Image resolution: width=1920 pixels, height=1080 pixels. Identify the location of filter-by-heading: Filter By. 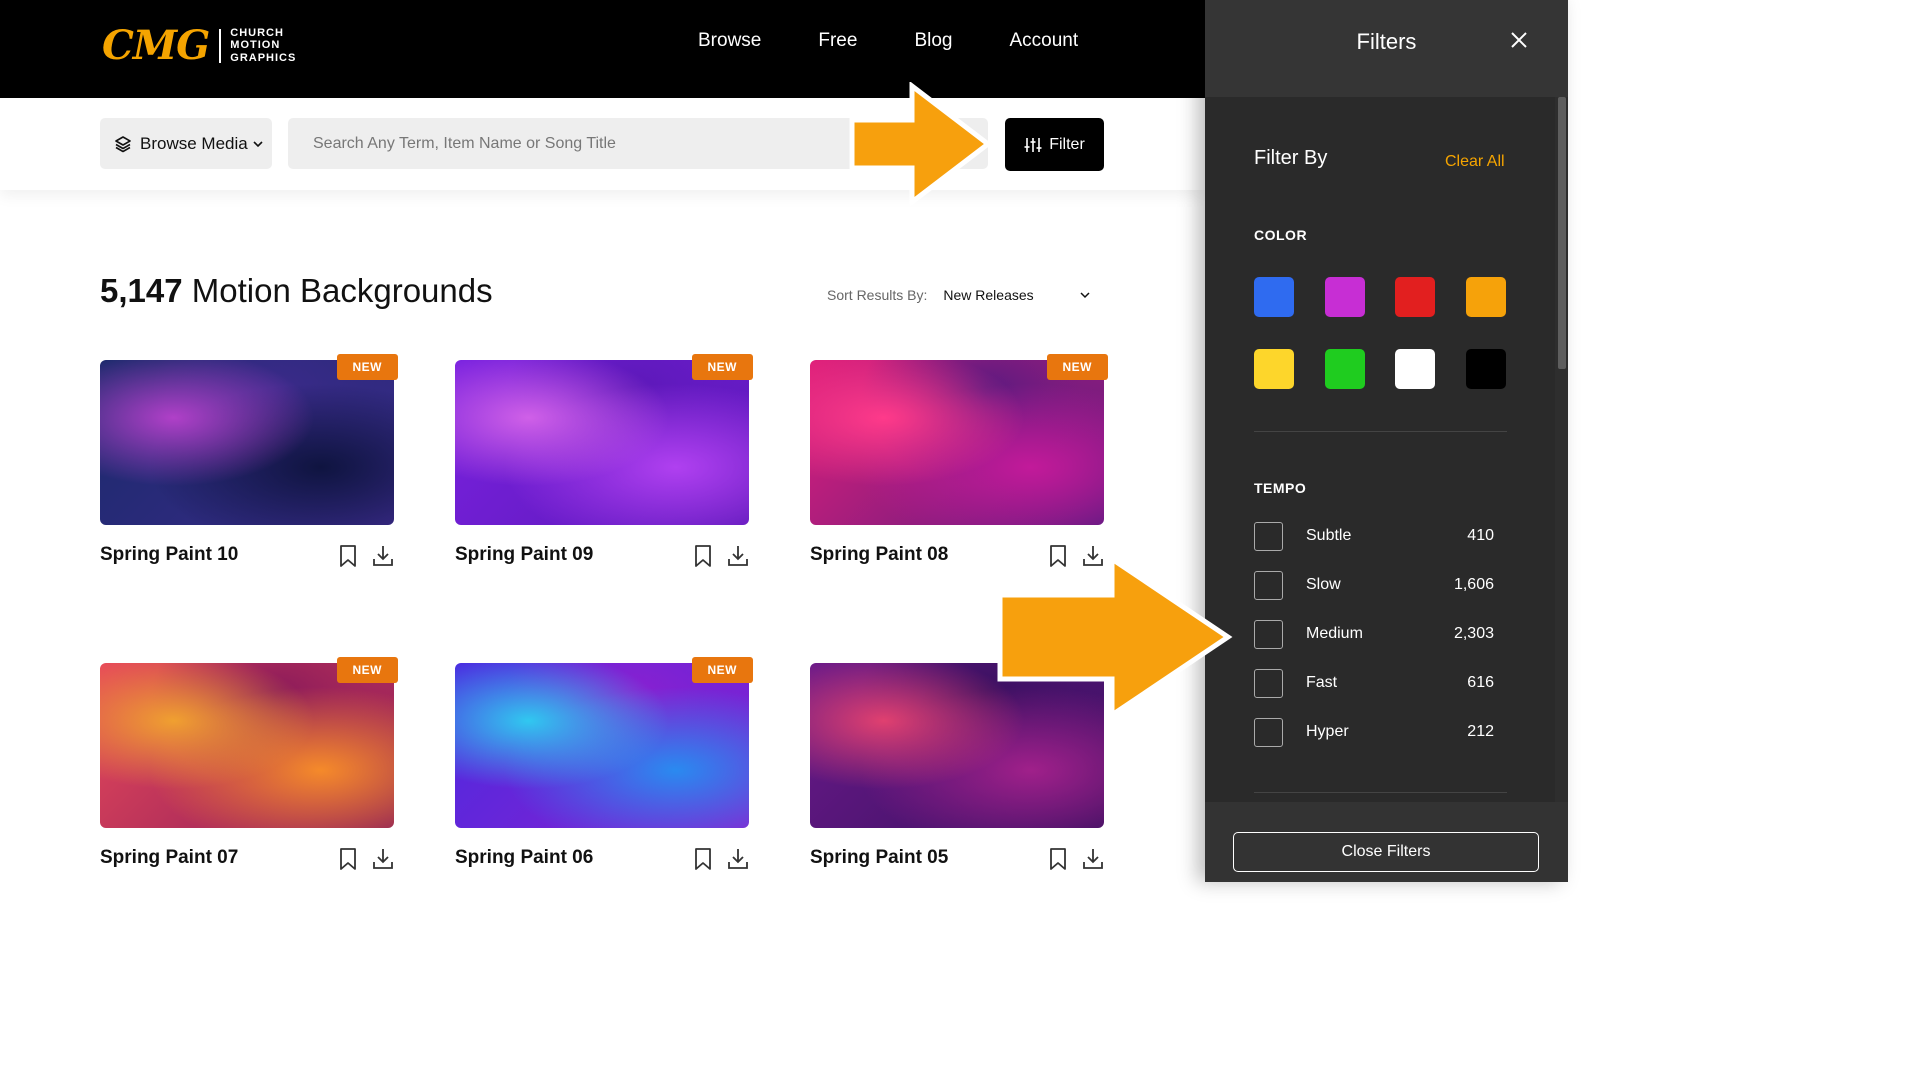
(1291, 158).